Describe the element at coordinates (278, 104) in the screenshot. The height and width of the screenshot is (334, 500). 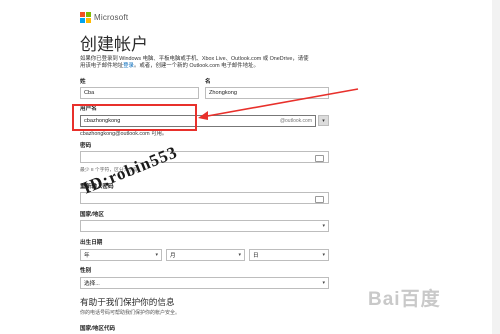
I see `annotation-arrow-icon` at that location.